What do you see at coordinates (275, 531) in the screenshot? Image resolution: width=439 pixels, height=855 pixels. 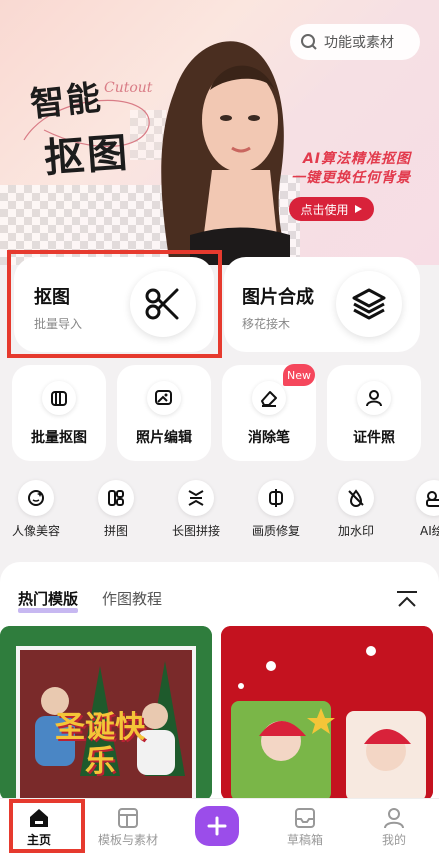 I see `tool-label: 画质修复` at bounding box center [275, 531].